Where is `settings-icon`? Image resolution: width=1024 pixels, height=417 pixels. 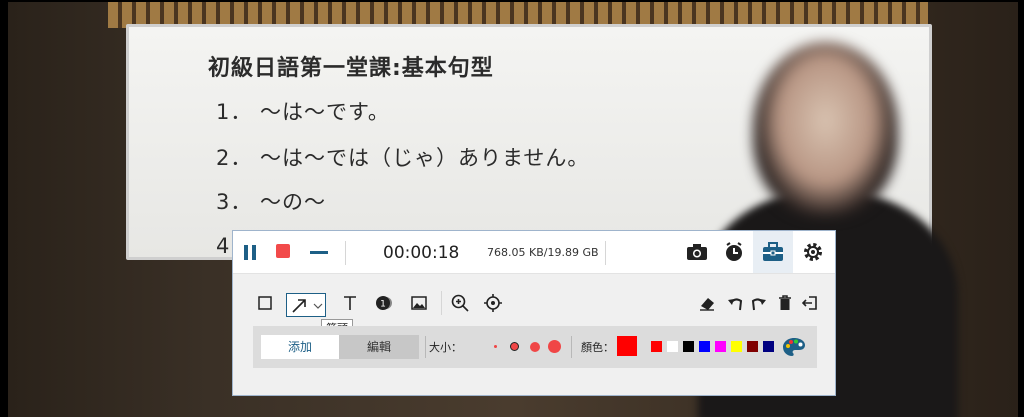 settings-icon is located at coordinates (813, 252).